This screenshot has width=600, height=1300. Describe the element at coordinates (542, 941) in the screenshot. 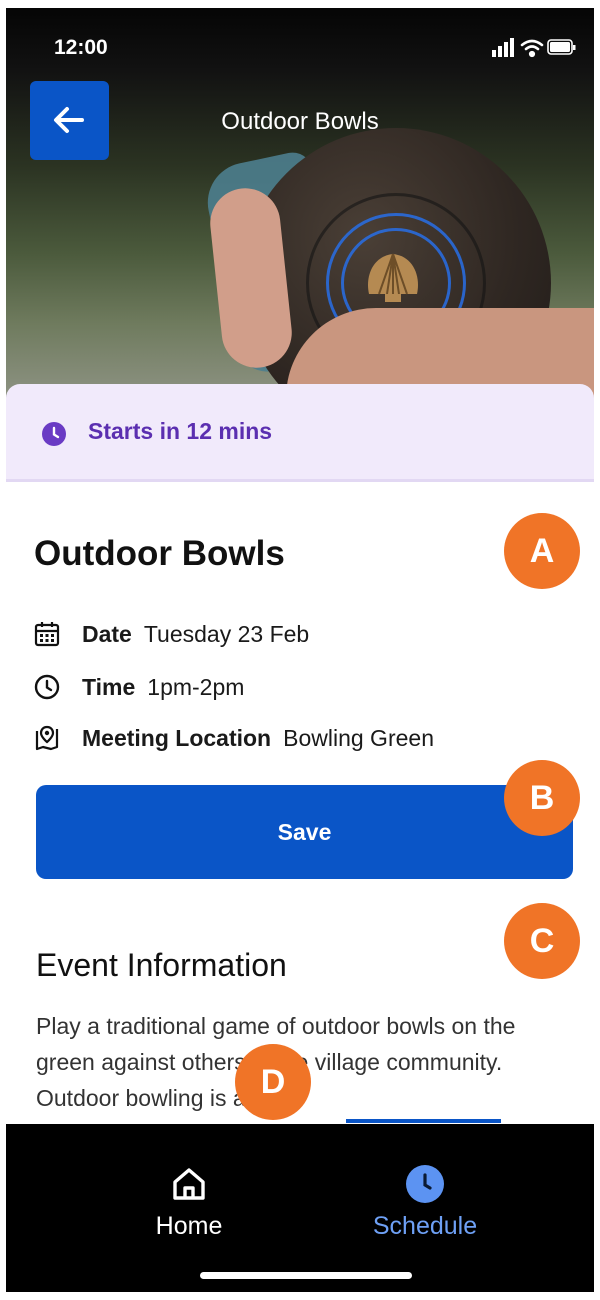

I see `annotation-marker-c: C` at that location.